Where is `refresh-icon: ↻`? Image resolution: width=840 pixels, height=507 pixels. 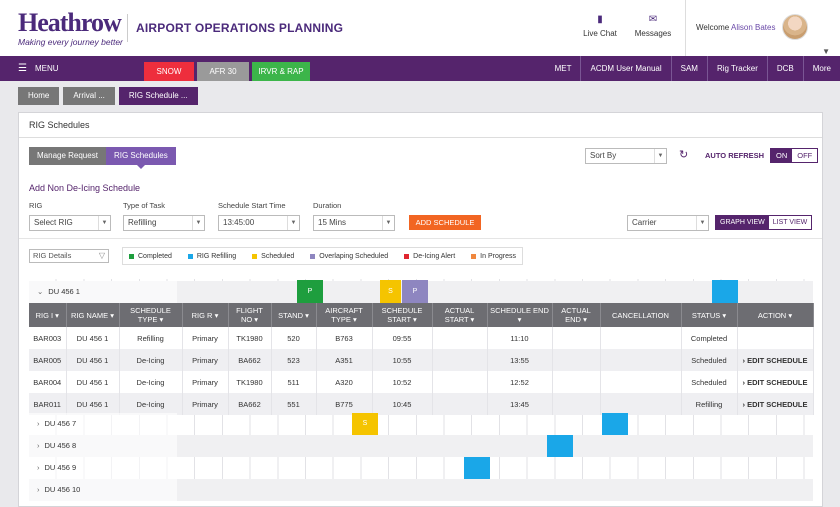 refresh-icon: ↻ is located at coordinates (685, 155).